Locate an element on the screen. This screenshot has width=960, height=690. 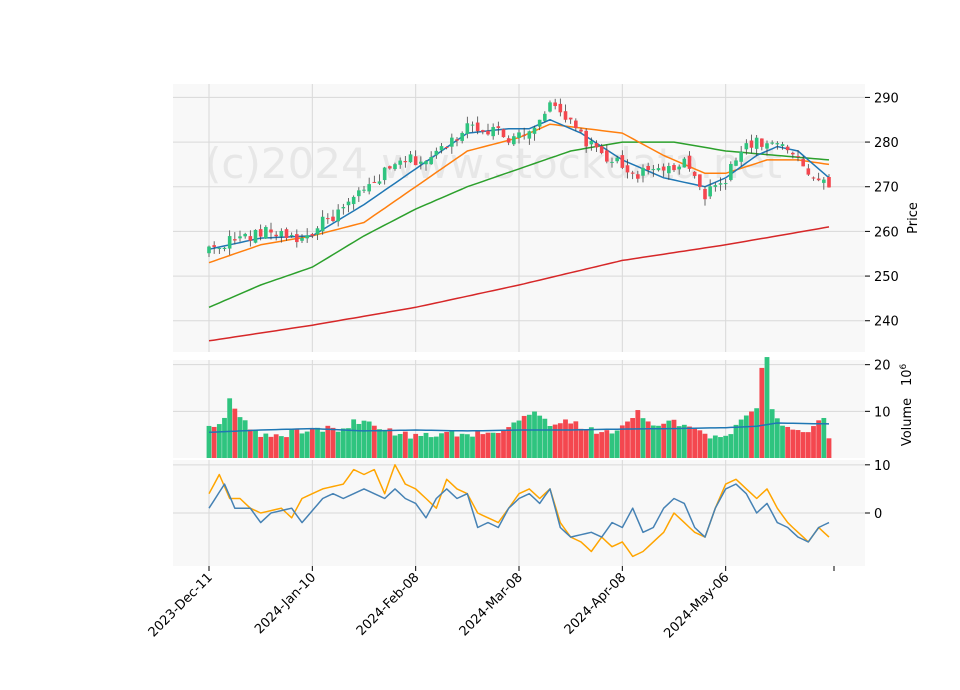
volume-tick-label: 10 is located at coordinates (882, 412).